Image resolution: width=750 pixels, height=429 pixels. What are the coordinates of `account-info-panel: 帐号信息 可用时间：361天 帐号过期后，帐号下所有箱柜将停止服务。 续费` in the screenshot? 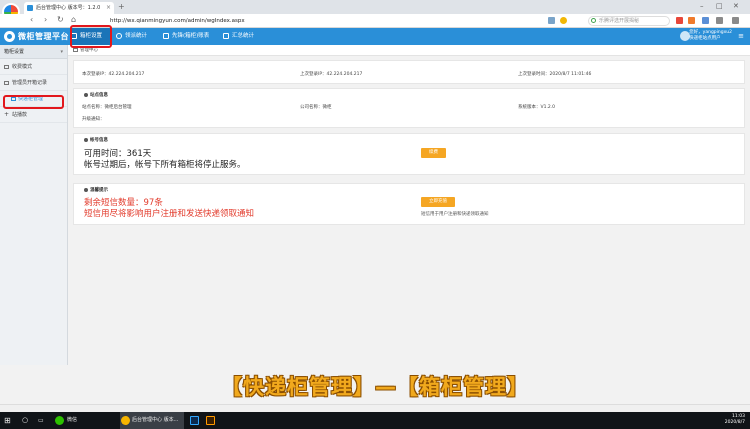 It's located at (409, 154).